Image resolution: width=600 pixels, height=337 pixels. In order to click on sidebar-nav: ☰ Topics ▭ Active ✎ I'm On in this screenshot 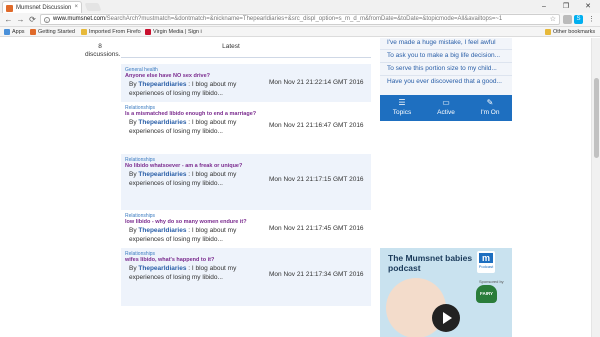, I will do `click(446, 108)`.